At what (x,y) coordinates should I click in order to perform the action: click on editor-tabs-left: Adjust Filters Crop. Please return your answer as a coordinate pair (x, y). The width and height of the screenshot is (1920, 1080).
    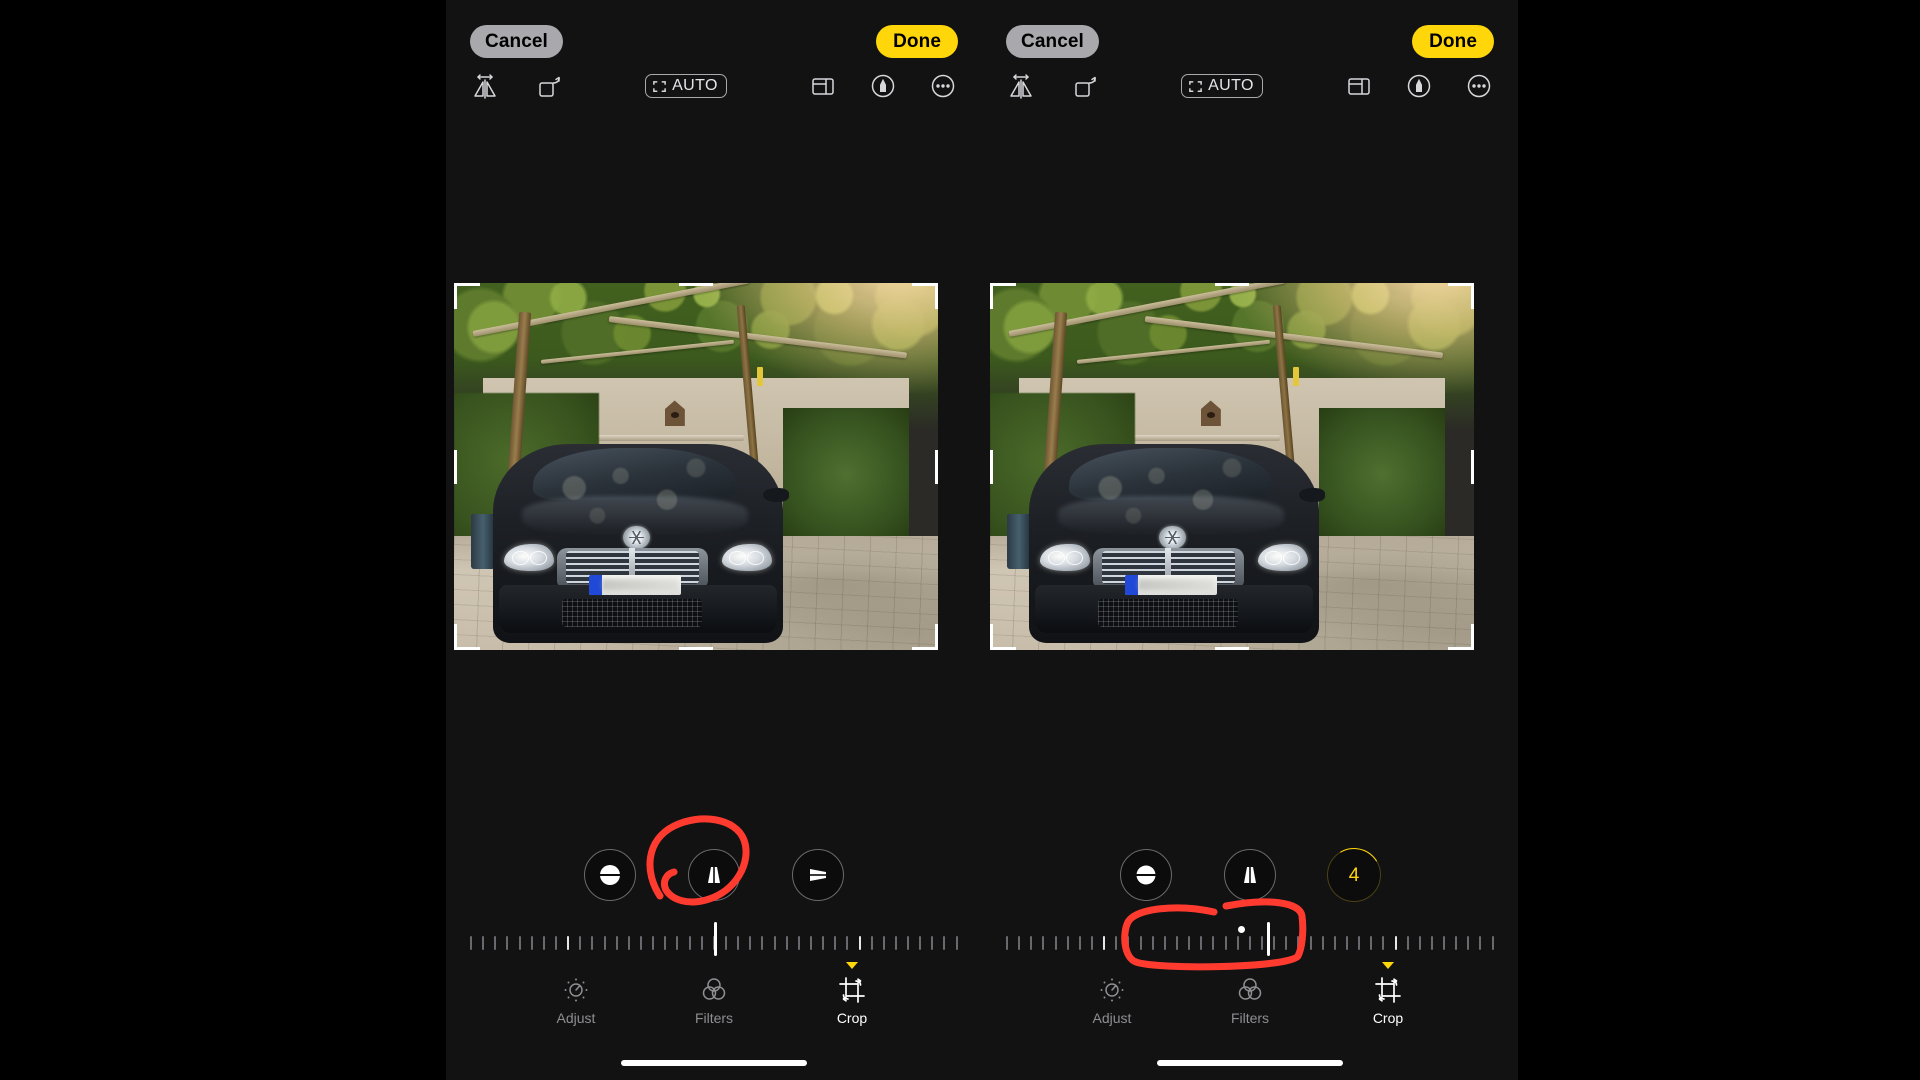
    Looking at the image, I should click on (714, 1007).